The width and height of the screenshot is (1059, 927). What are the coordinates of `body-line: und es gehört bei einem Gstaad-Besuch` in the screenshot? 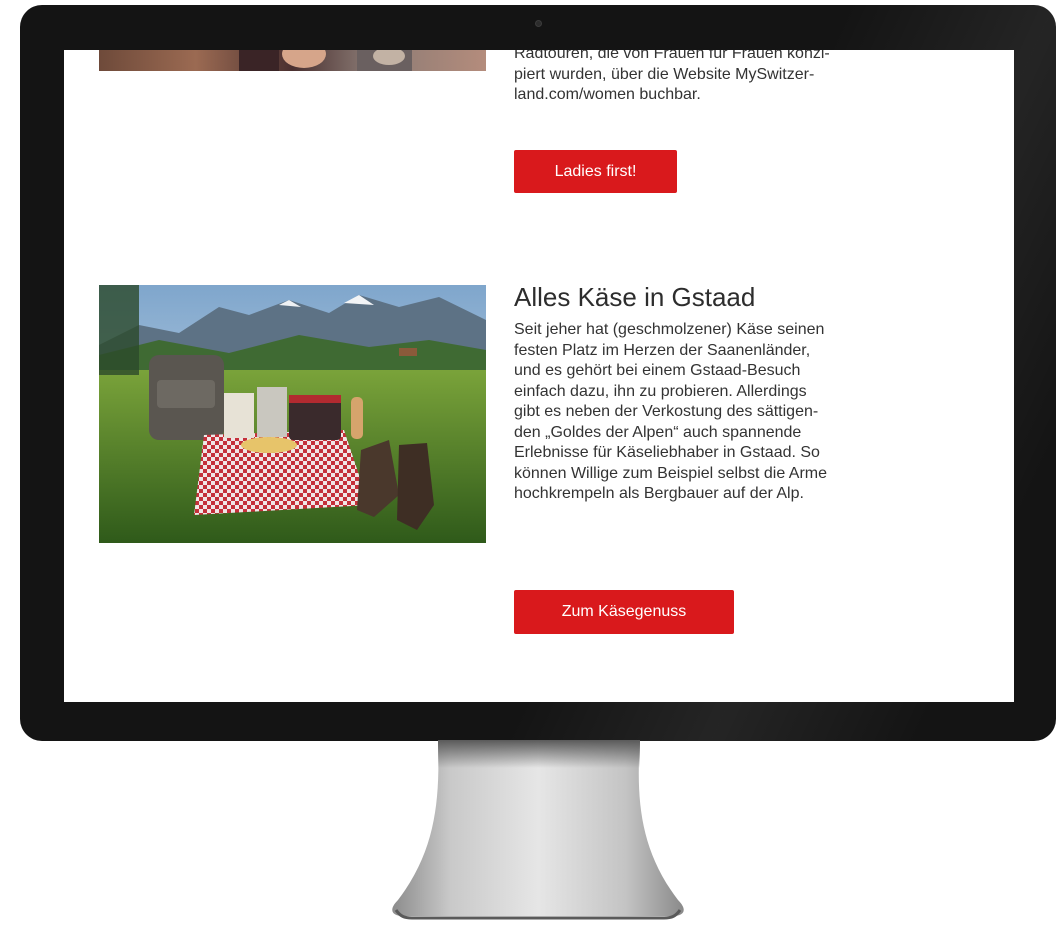 It's located at (657, 370).